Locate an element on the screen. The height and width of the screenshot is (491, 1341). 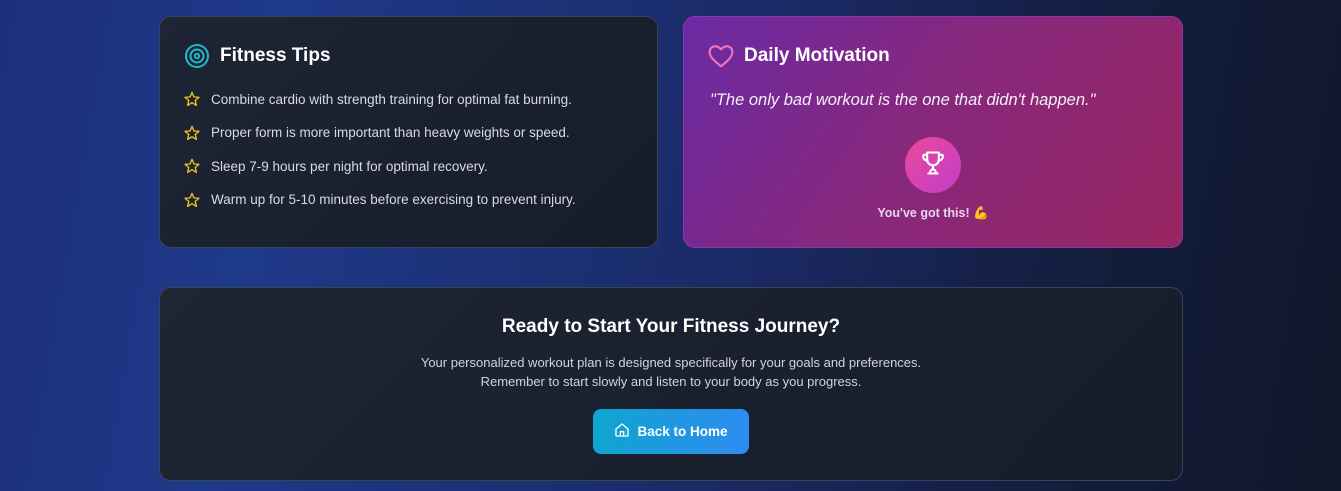
daily-motivation-header: Daily Motivation is located at coordinates (933, 56).